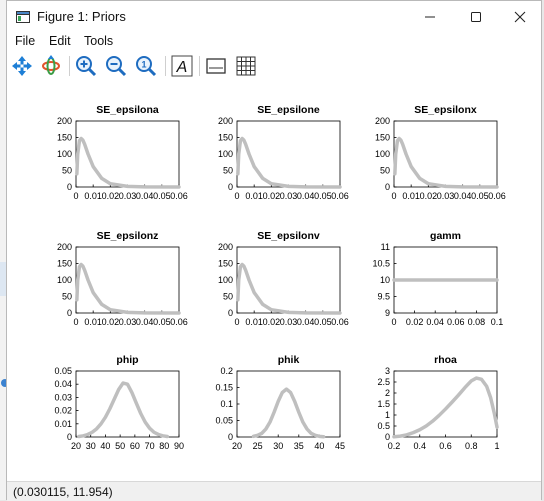  I want to click on x-tick-label: 0.02, so click(111, 196).